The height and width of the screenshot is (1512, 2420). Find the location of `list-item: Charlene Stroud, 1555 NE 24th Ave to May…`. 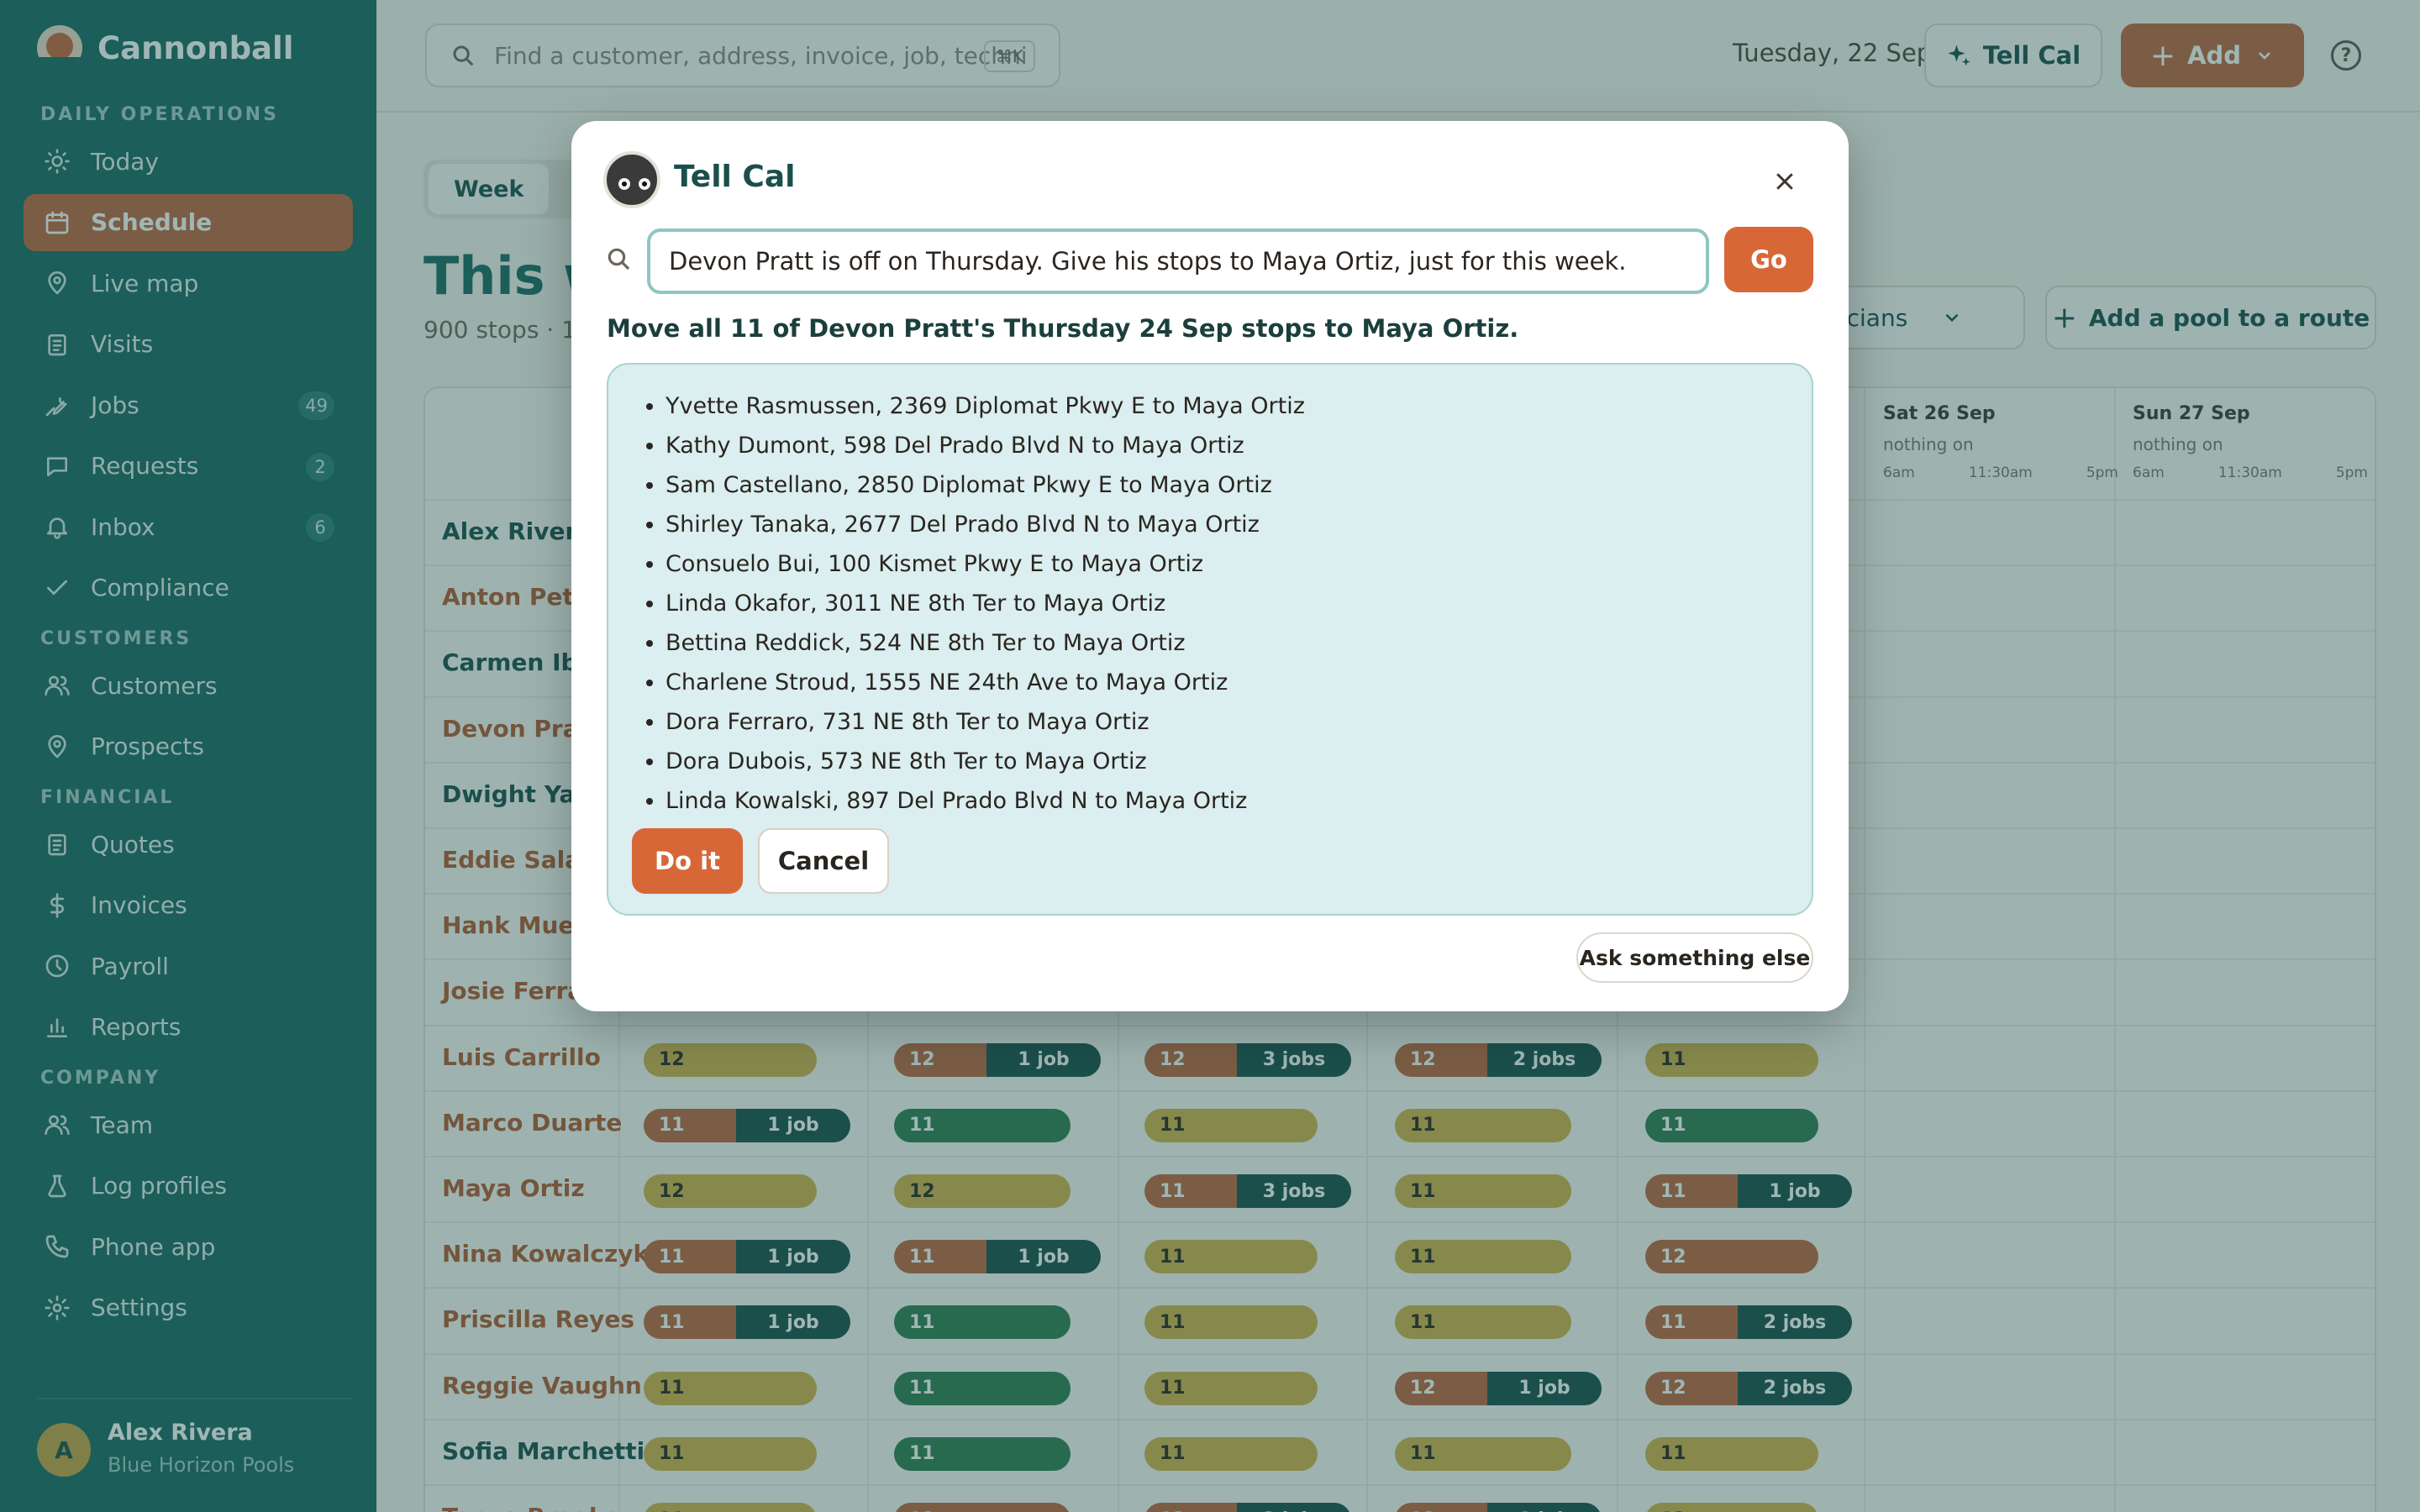

list-item: Charlene Stroud, 1555 NE 24th Ave to May… is located at coordinates (986, 682).